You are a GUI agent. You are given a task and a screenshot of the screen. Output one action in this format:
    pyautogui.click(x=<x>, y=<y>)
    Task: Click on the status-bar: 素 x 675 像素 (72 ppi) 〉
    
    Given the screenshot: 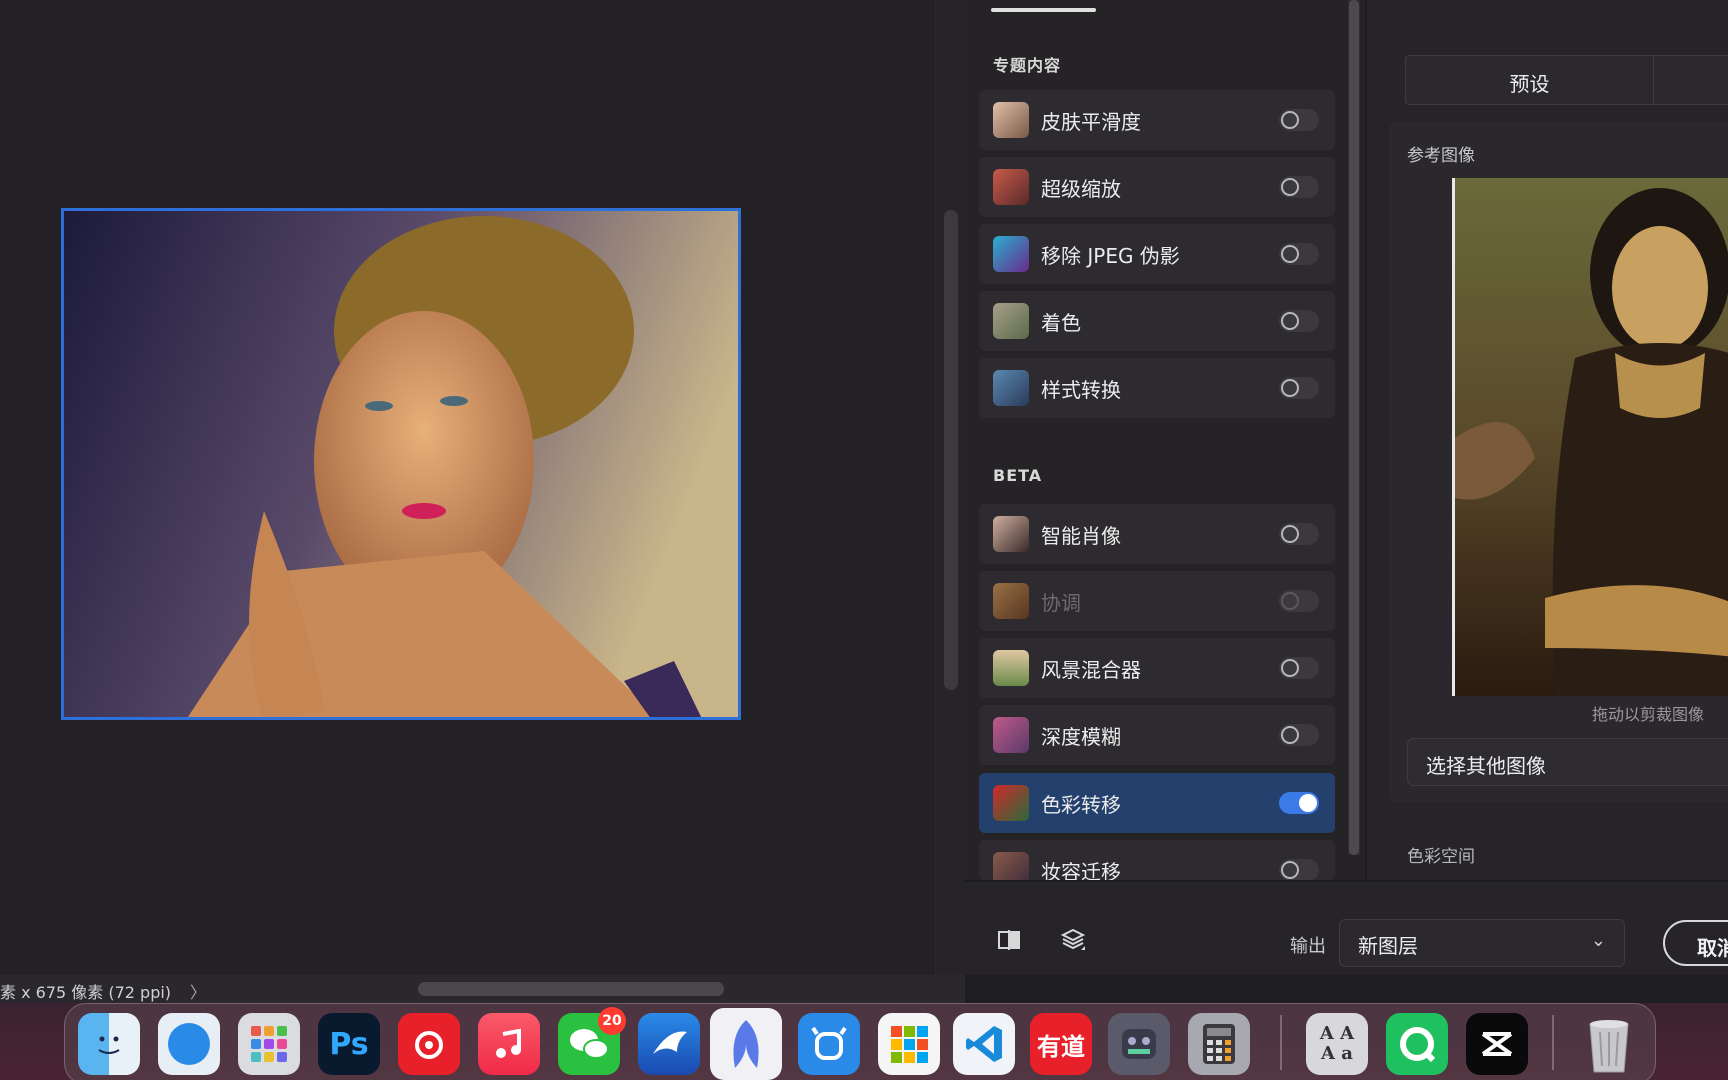 What is the action you would take?
    pyautogui.click(x=482, y=989)
    